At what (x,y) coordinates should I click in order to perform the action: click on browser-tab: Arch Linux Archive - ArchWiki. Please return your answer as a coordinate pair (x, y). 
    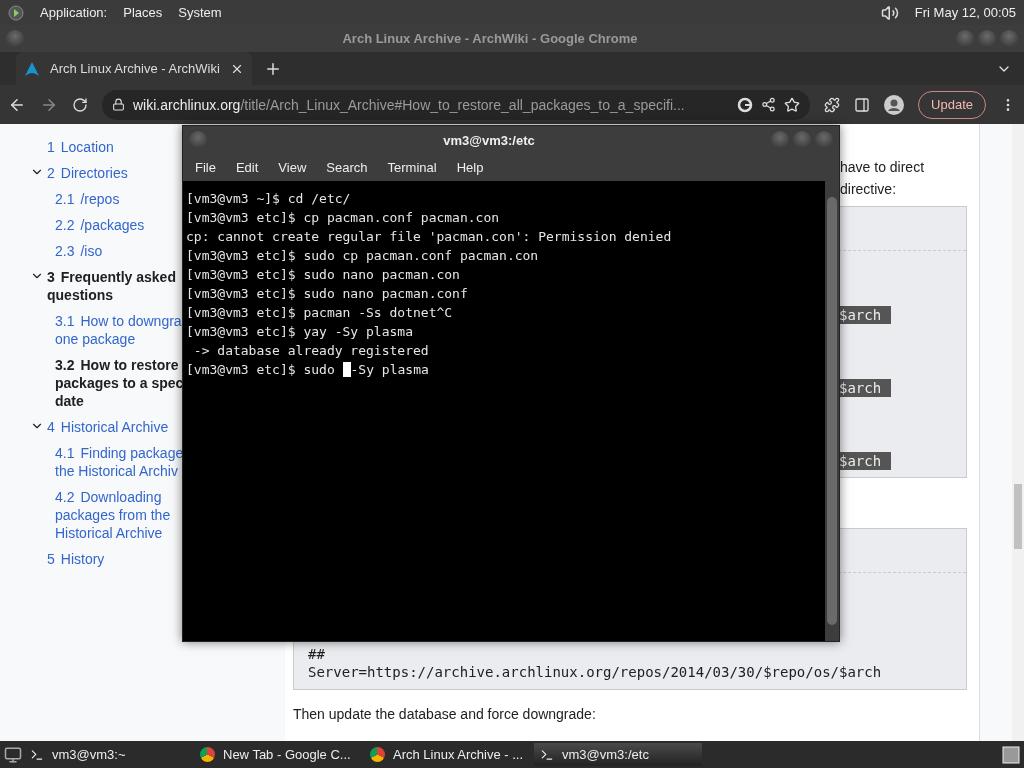
    Looking at the image, I should click on (134, 68).